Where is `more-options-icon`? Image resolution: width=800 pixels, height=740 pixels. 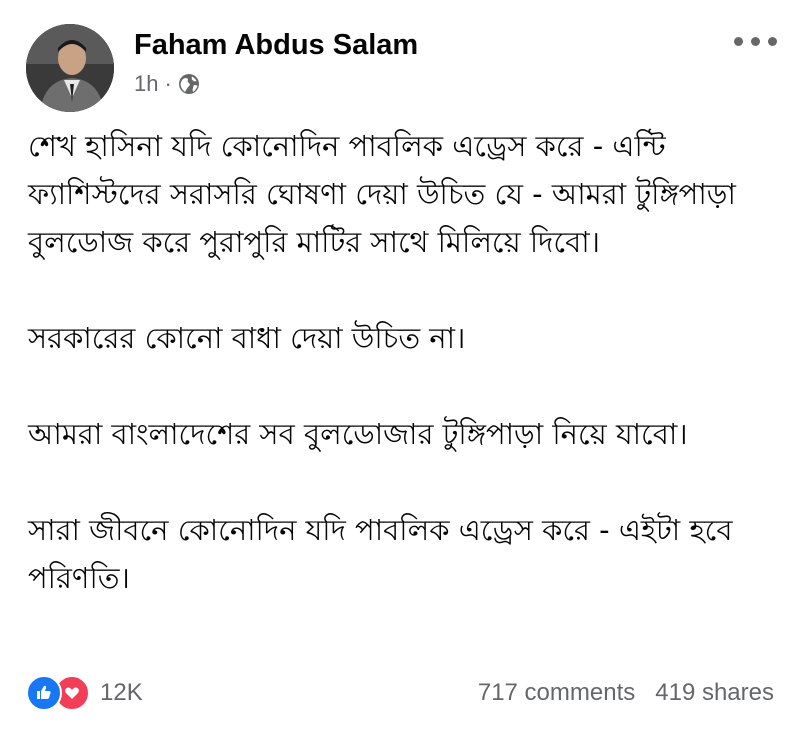
more-options-icon is located at coordinates (738, 41).